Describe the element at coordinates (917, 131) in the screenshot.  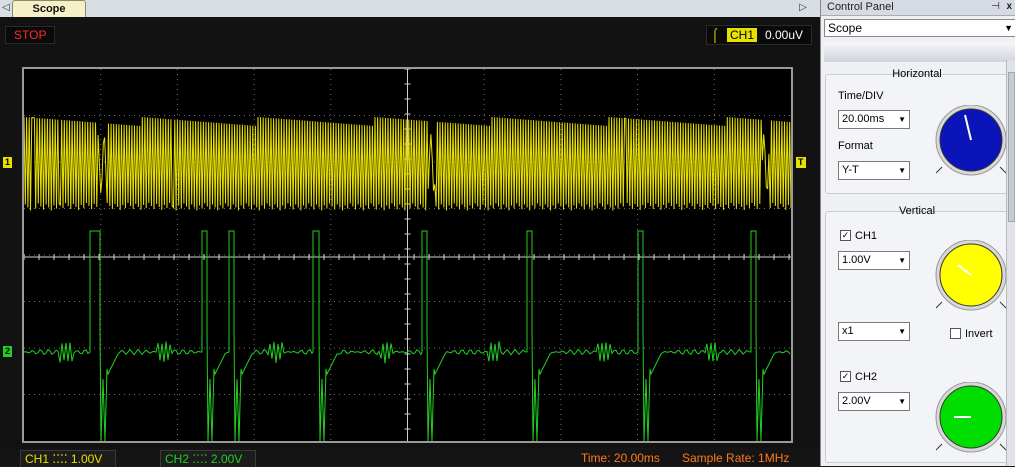
I see `horizontal-group: Horizontal Time/DIV 20.00ms ▼ Format Y-T ▼` at that location.